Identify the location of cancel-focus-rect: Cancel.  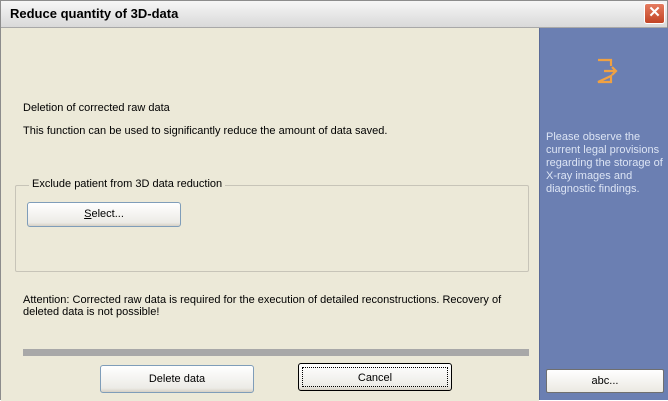
(375, 377).